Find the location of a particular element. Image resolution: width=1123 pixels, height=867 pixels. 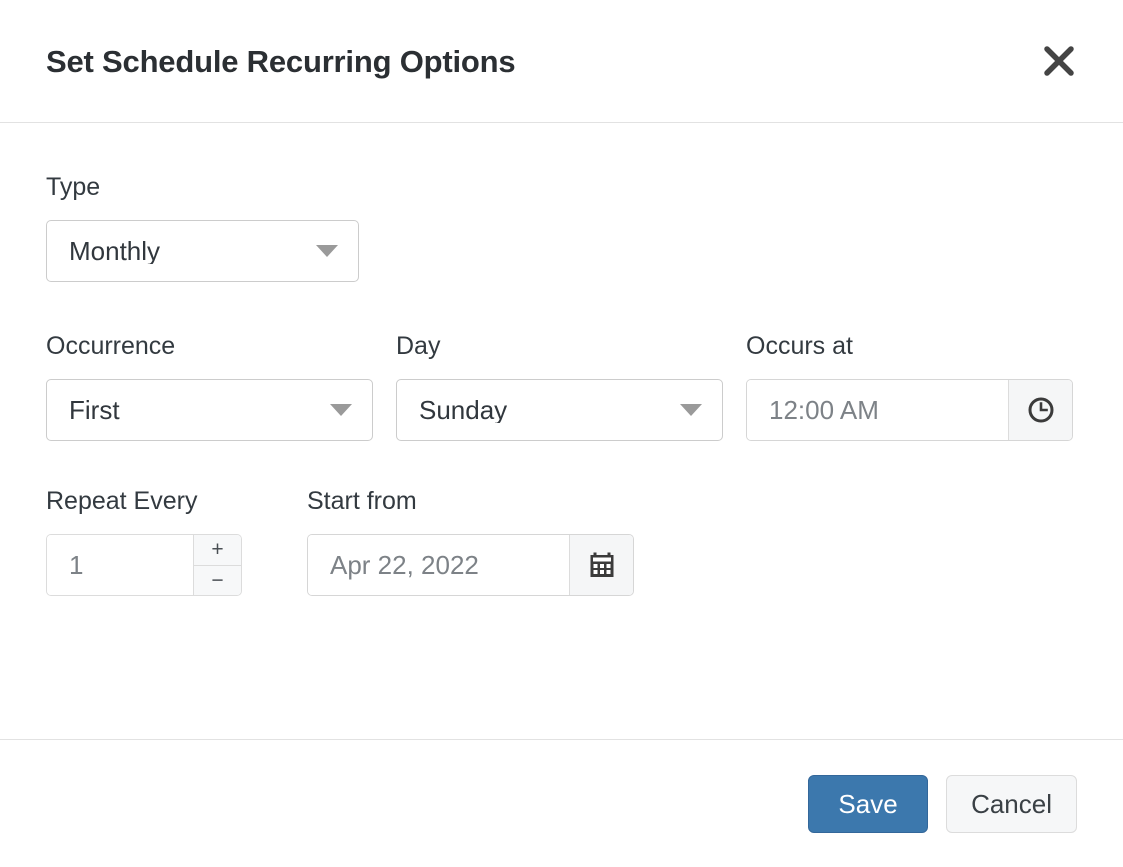

day-label: Day is located at coordinates (418, 346).